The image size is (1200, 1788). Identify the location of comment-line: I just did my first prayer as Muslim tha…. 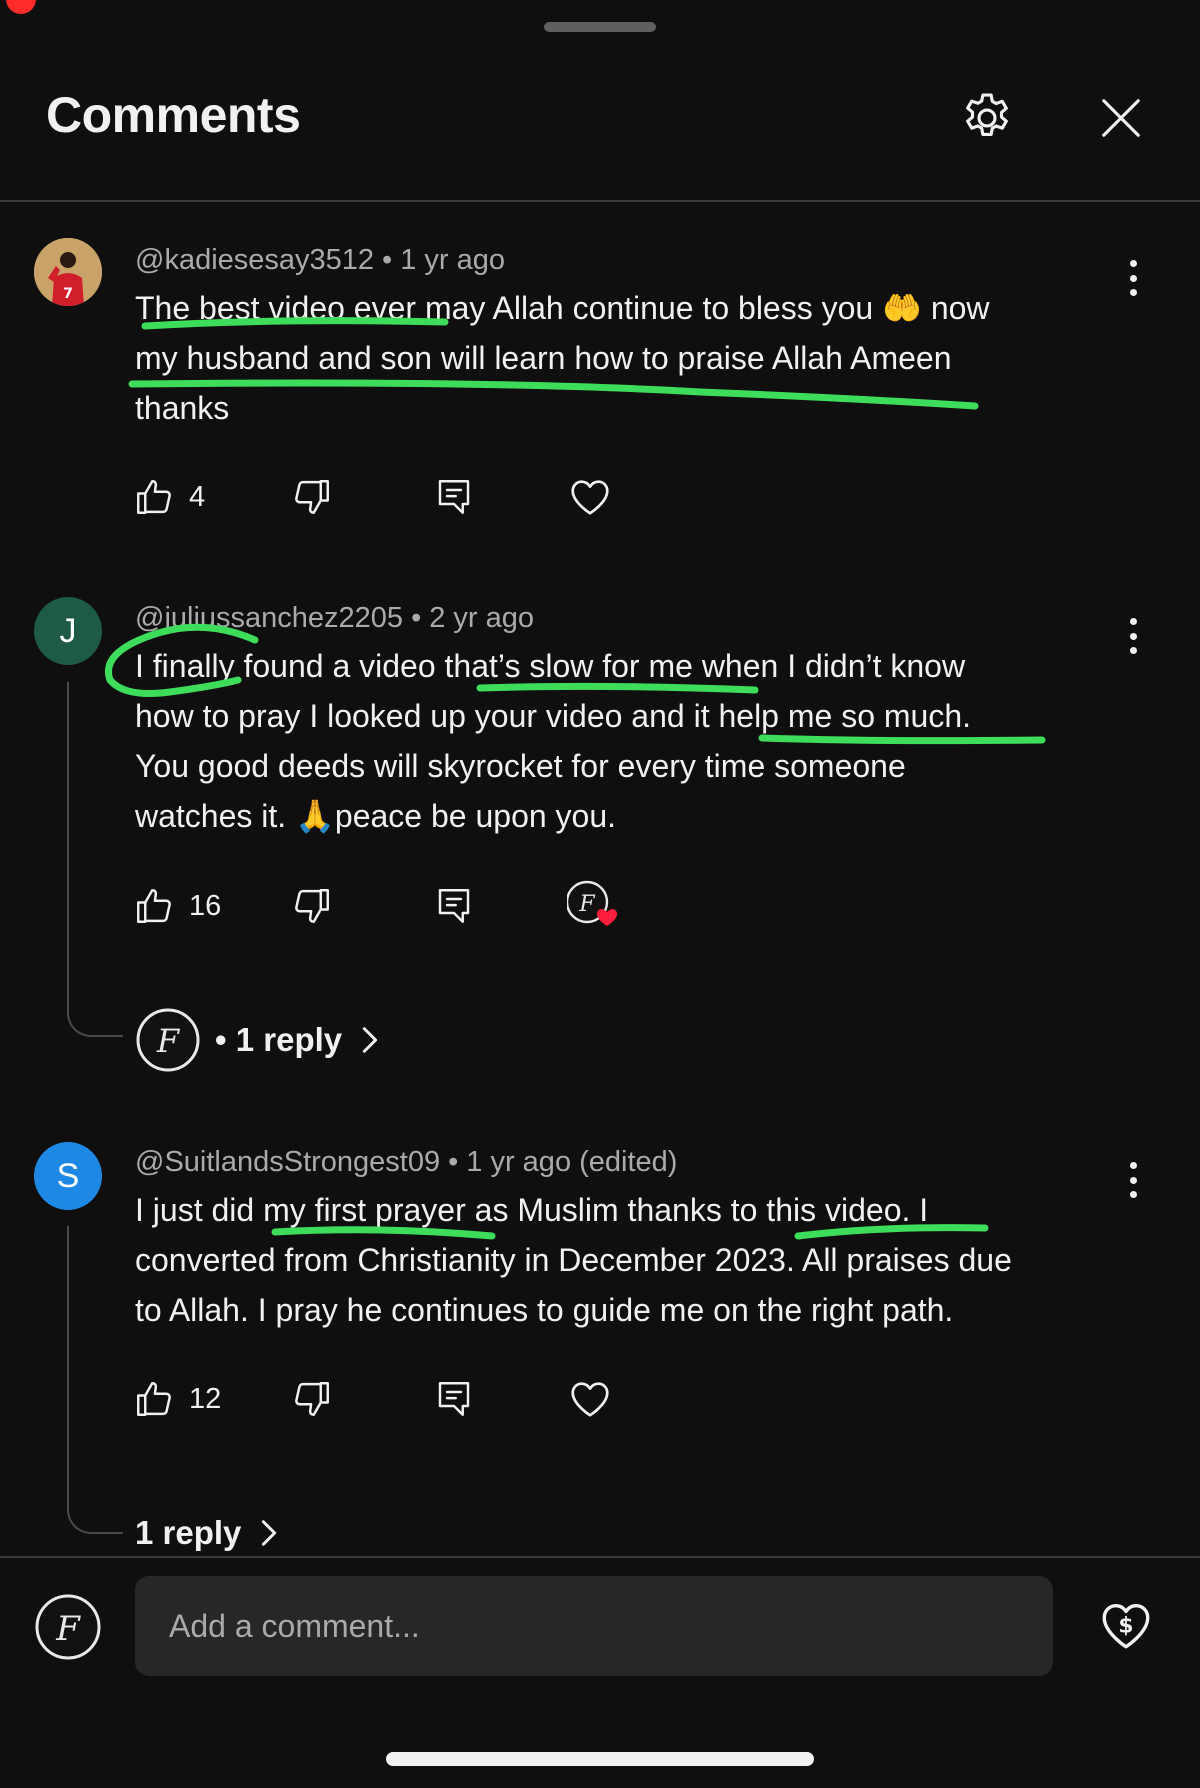
(532, 1210).